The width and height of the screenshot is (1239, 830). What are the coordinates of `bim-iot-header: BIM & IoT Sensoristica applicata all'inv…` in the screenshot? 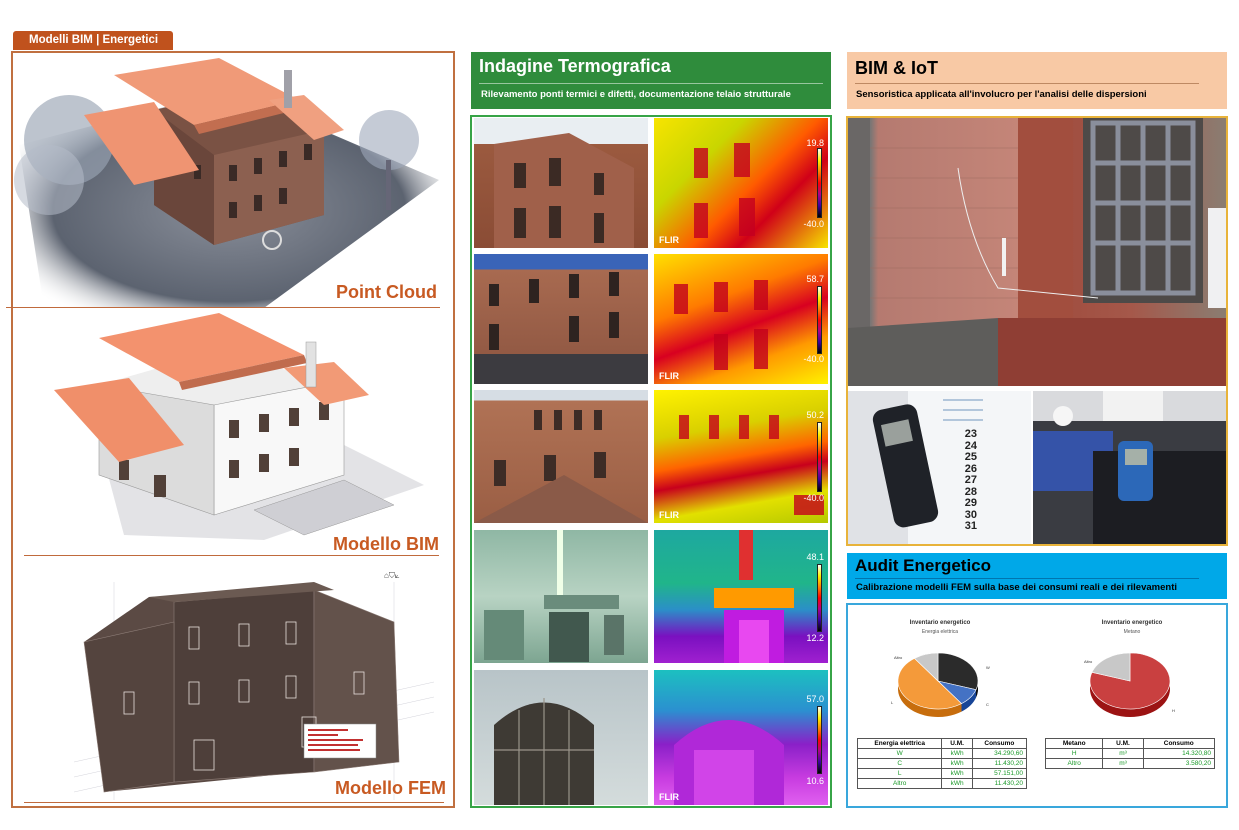 It's located at (1037, 80).